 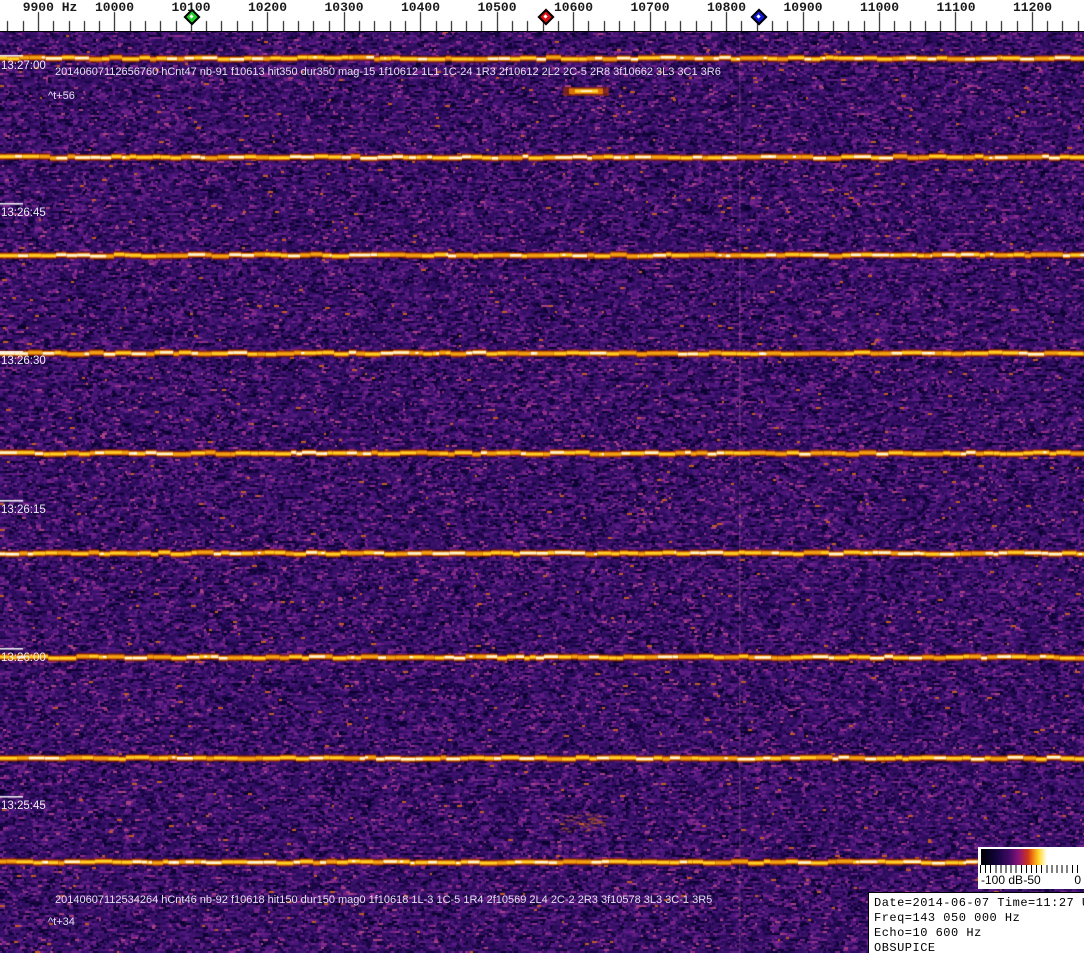 I want to click on colorbar-label-min: -100 dB, so click(x=1002, y=880).